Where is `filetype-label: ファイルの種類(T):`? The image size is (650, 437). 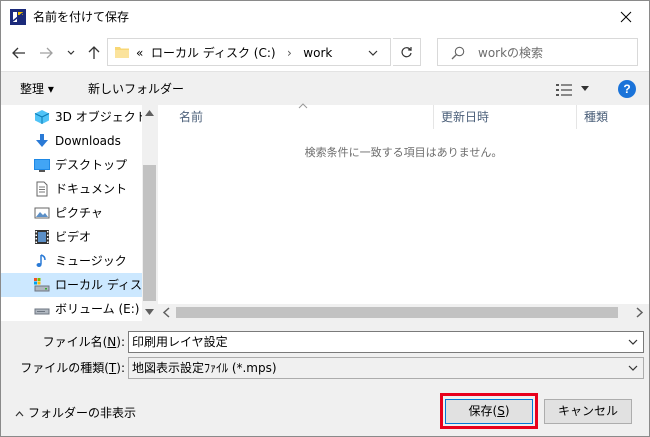
filetype-label: ファイルの種類(T): is located at coordinates (72, 368).